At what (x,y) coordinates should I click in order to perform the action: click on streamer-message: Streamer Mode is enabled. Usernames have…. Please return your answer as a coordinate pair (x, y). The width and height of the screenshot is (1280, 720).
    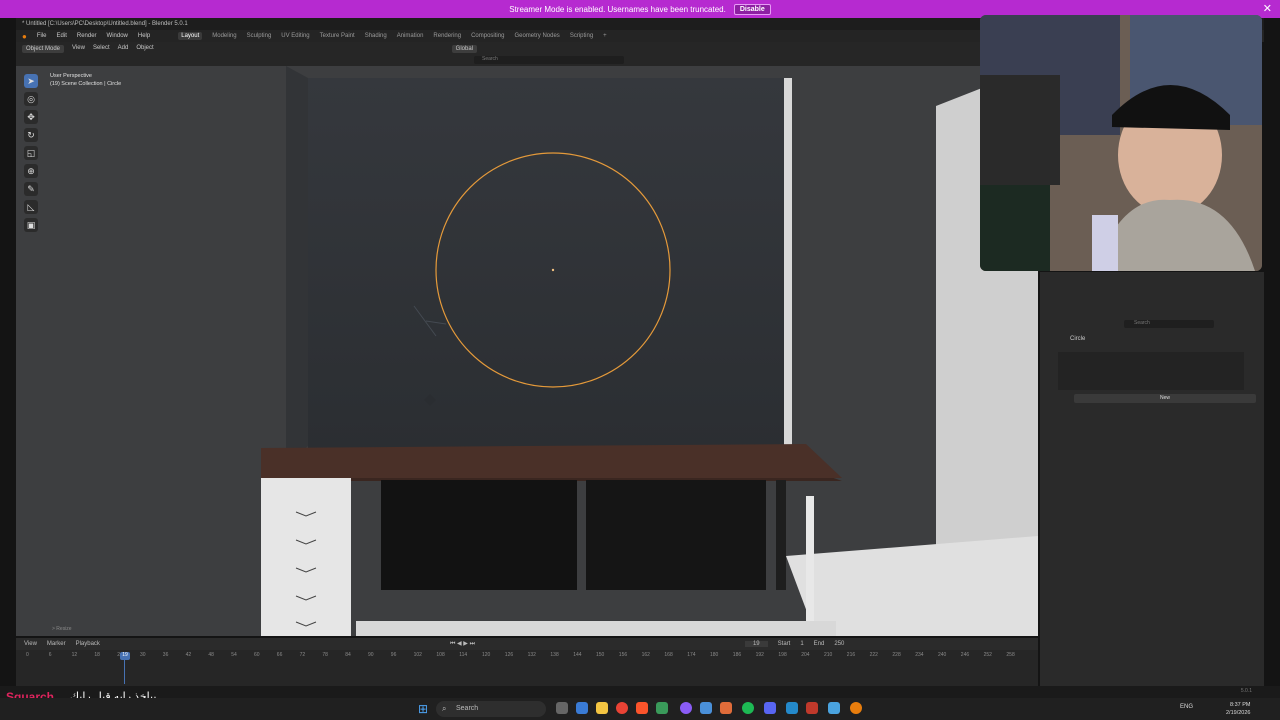
    Looking at the image, I should click on (617, 9).